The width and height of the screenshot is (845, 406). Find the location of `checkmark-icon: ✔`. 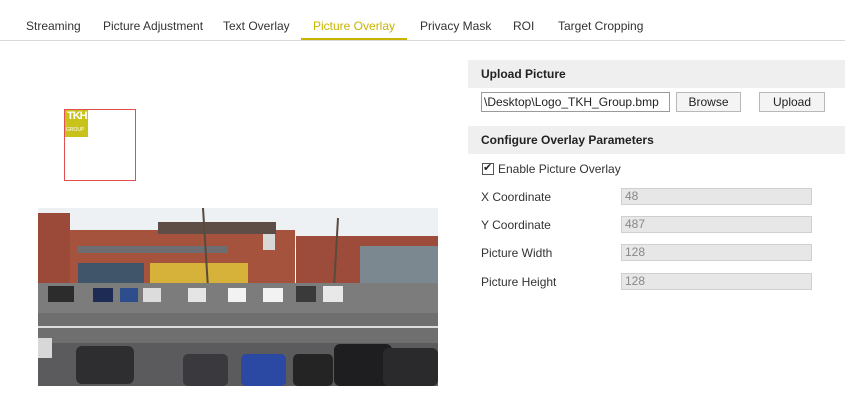

checkmark-icon: ✔ is located at coordinates (488, 168).